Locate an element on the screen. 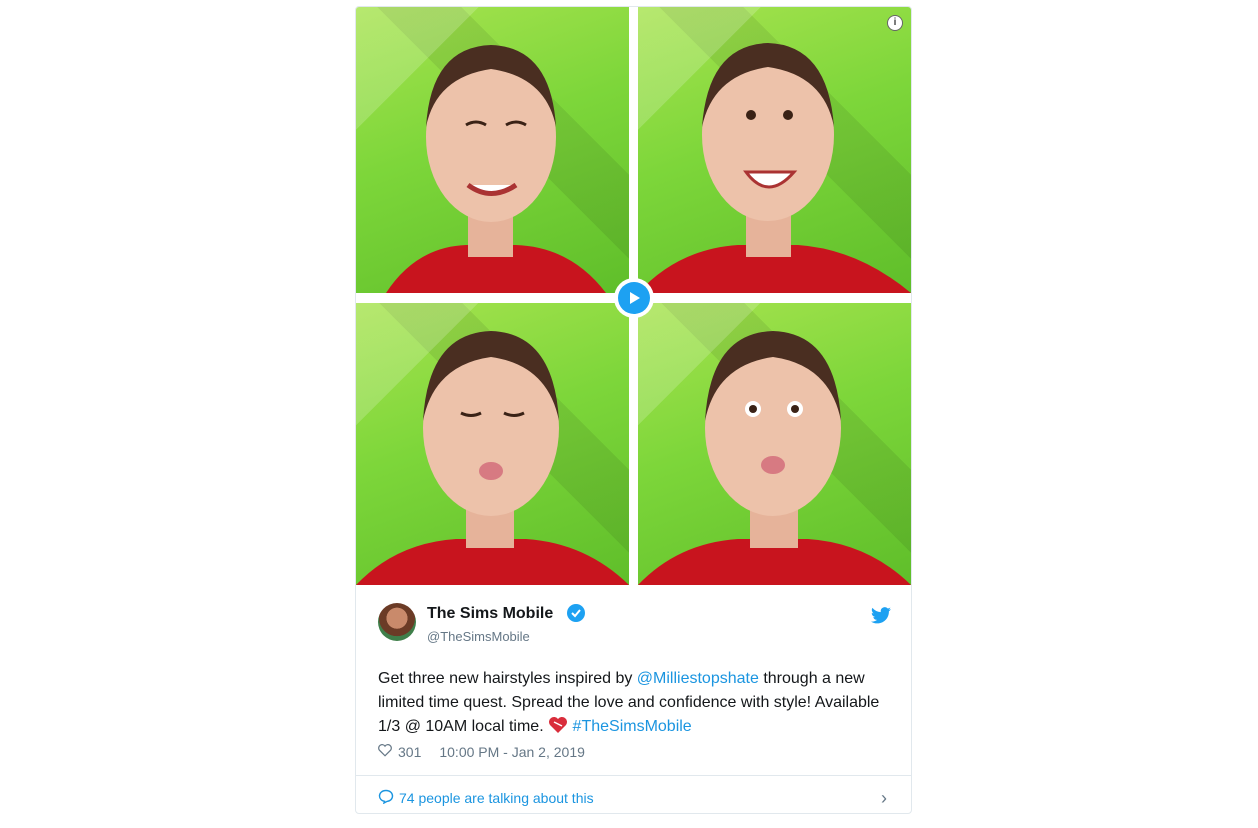 The height and width of the screenshot is (828, 1258). display-name: The Sims Mobile is located at coordinates (490, 614).